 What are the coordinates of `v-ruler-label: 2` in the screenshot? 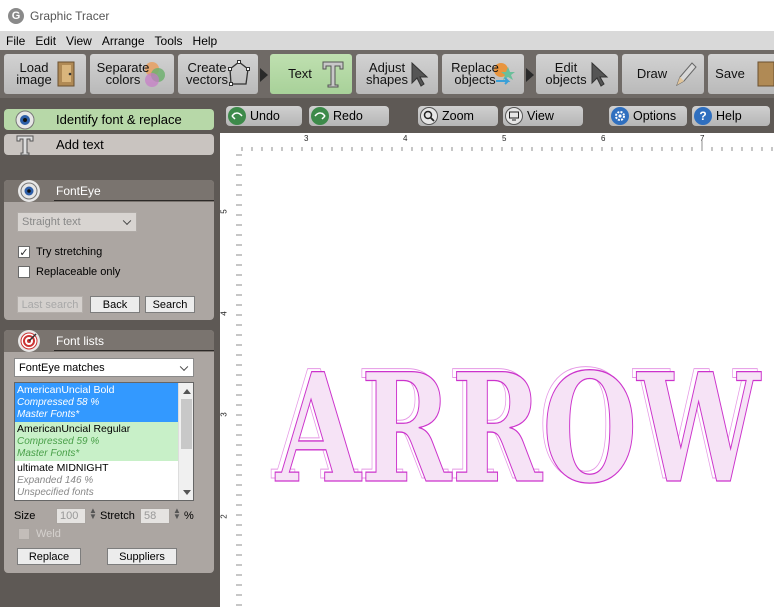 It's located at (224, 516).